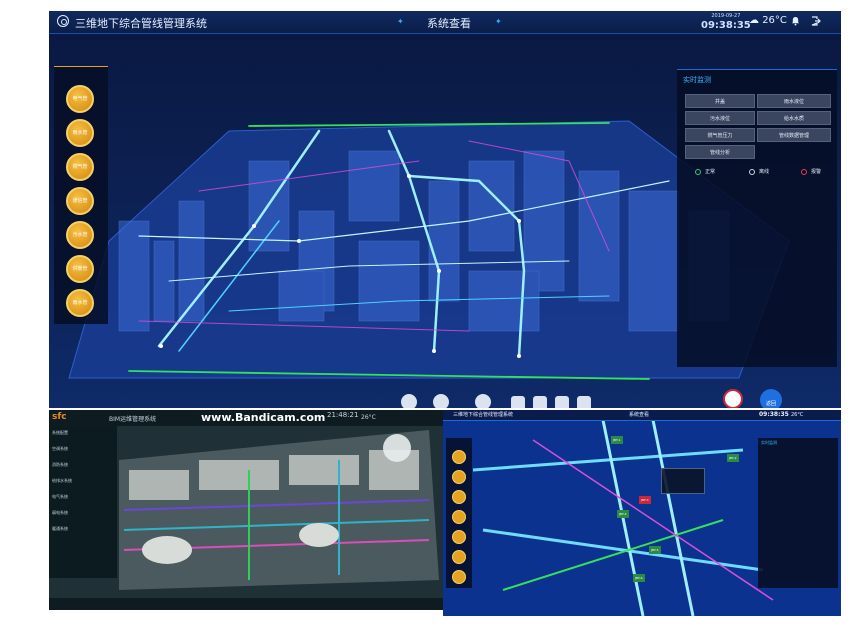  What do you see at coordinates (797, 415) in the screenshot?
I see `sub-weather: 26°C` at bounding box center [797, 415].